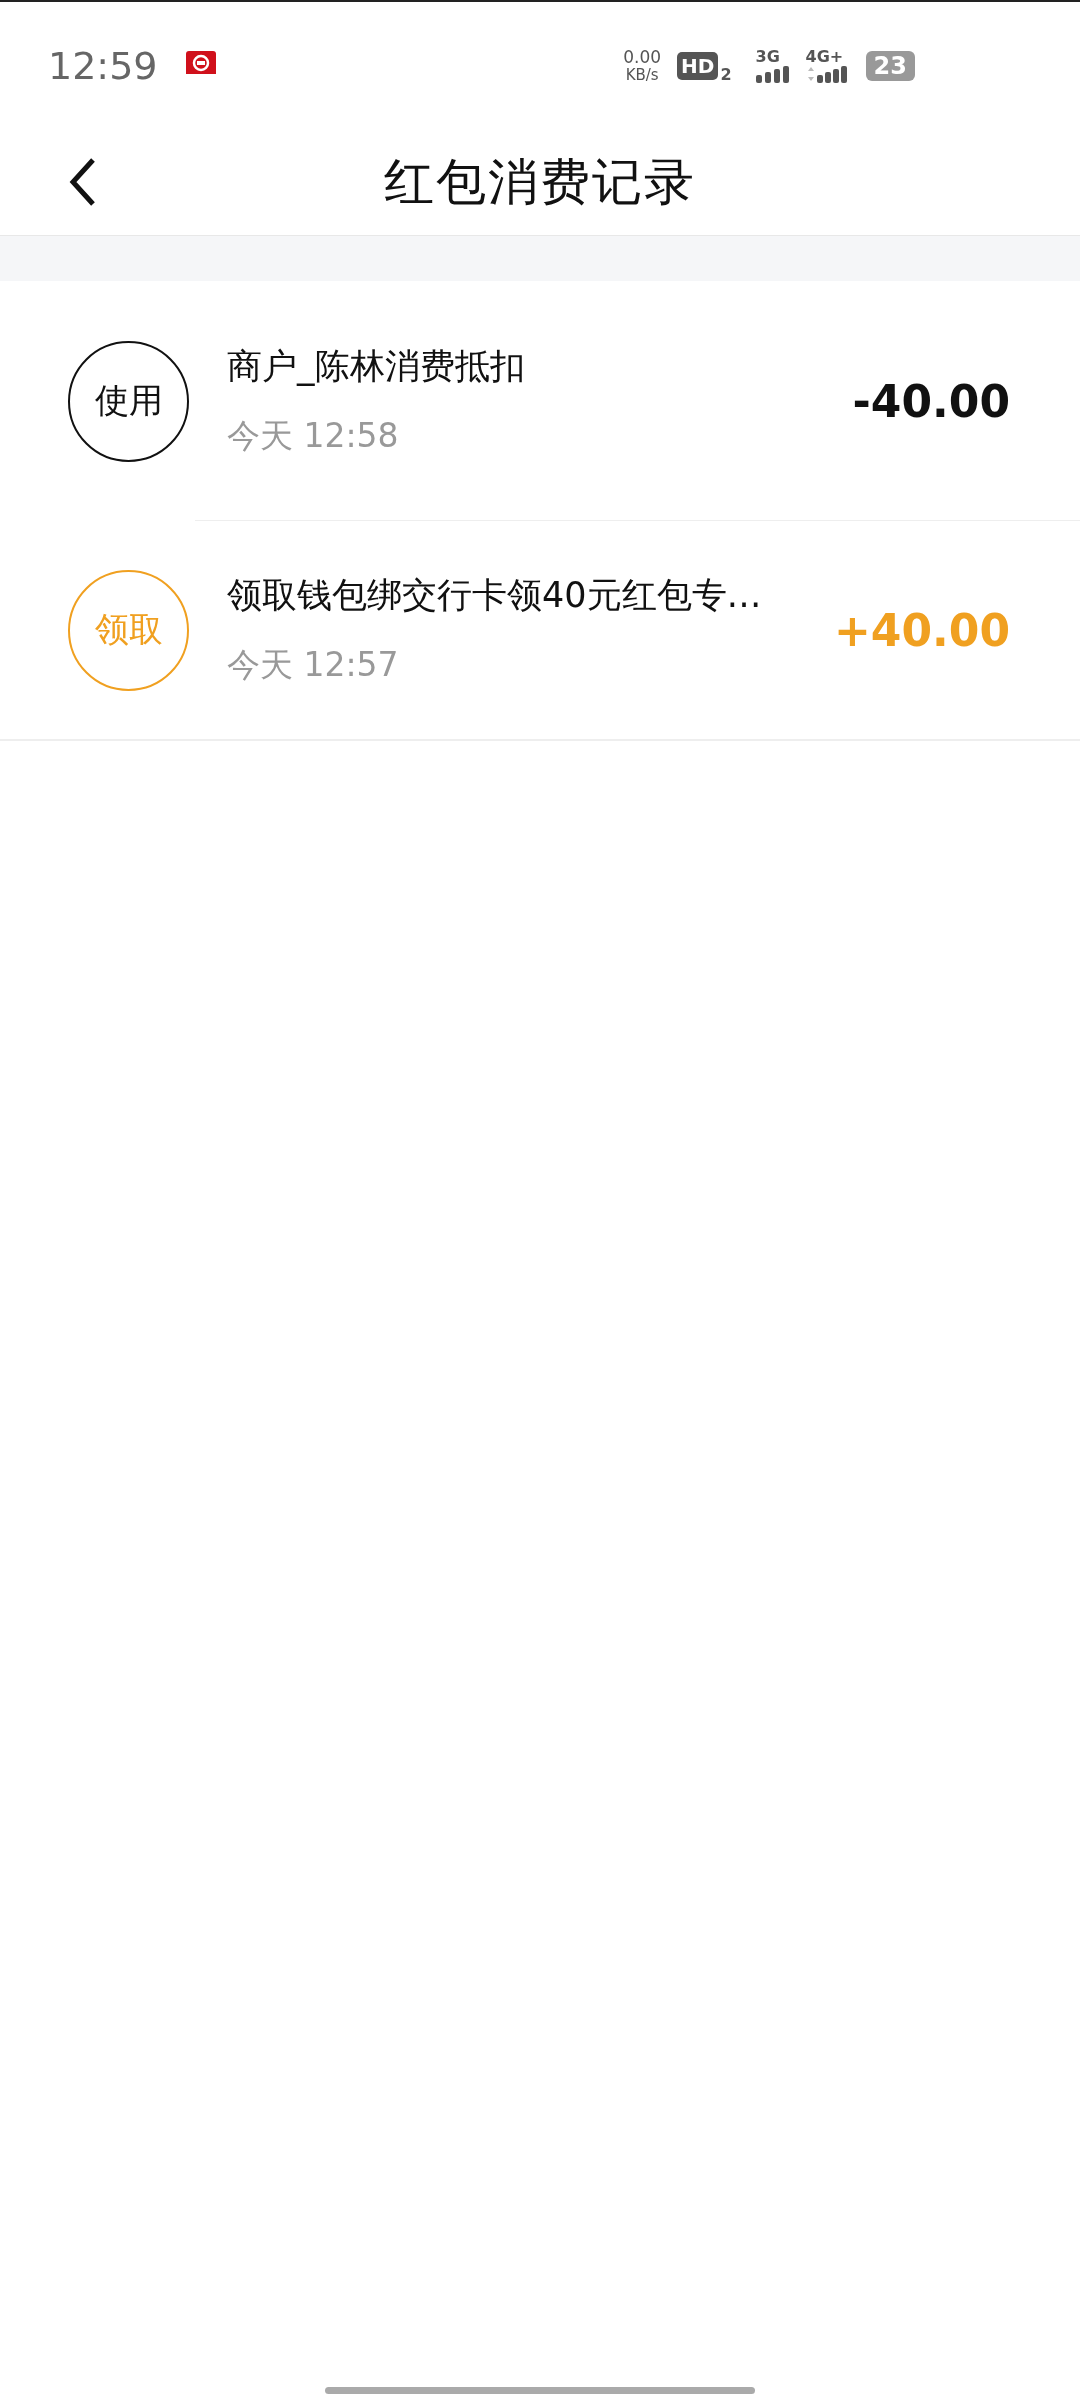  Describe the element at coordinates (128, 630) in the screenshot. I see `record-type-badge: 领取` at that location.